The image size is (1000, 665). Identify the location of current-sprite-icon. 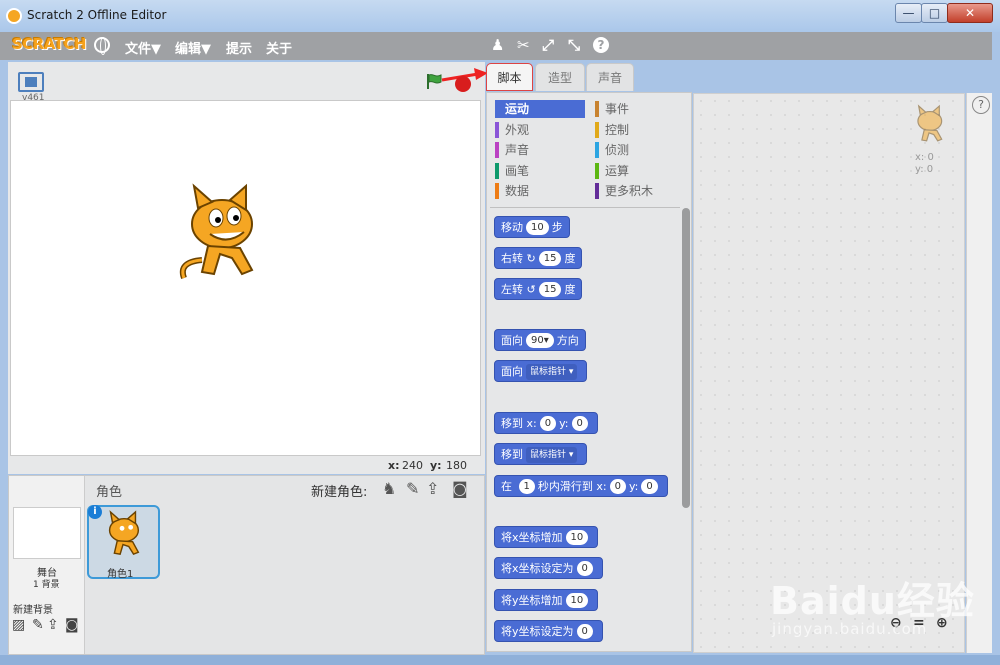
(930, 123).